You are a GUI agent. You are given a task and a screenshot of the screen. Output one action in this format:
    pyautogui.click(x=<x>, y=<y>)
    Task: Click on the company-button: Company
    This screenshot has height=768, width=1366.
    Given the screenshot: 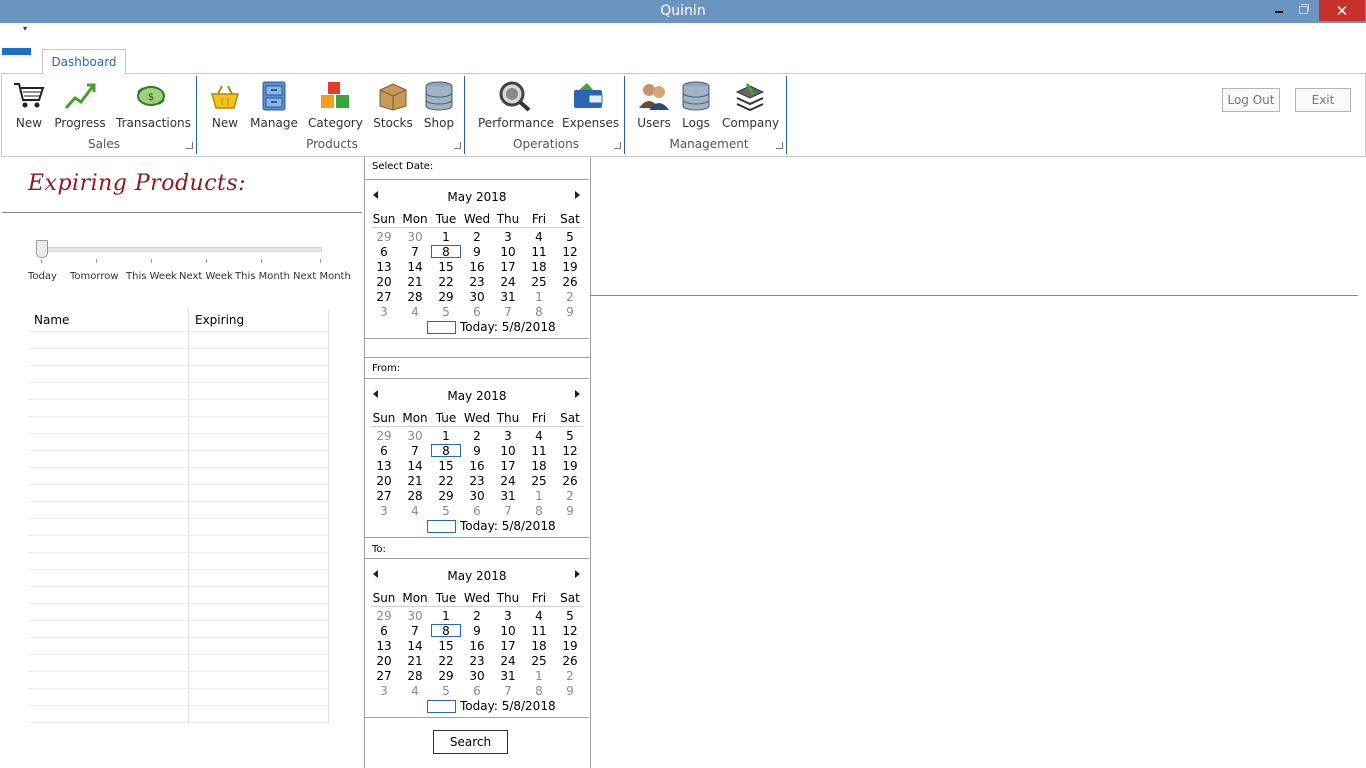 What is the action you would take?
    pyautogui.click(x=750, y=105)
    